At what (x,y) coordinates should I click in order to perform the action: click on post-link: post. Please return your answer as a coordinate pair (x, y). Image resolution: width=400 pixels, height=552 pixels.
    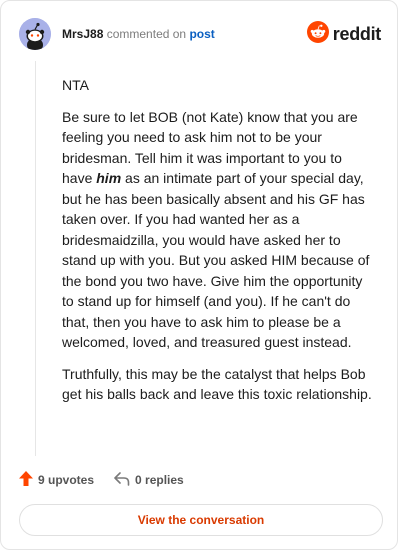
    Looking at the image, I should click on (201, 34).